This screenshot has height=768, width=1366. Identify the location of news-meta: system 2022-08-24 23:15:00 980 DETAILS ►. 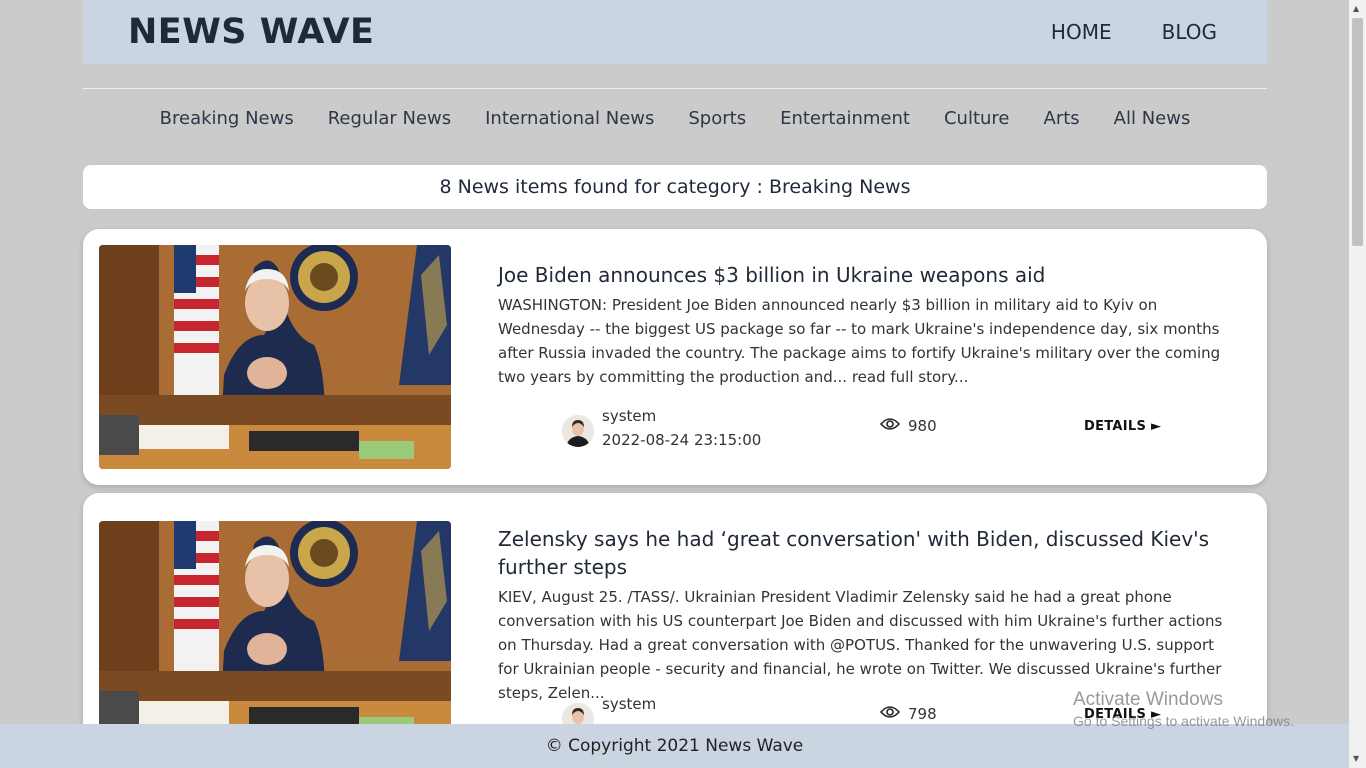
(868, 428).